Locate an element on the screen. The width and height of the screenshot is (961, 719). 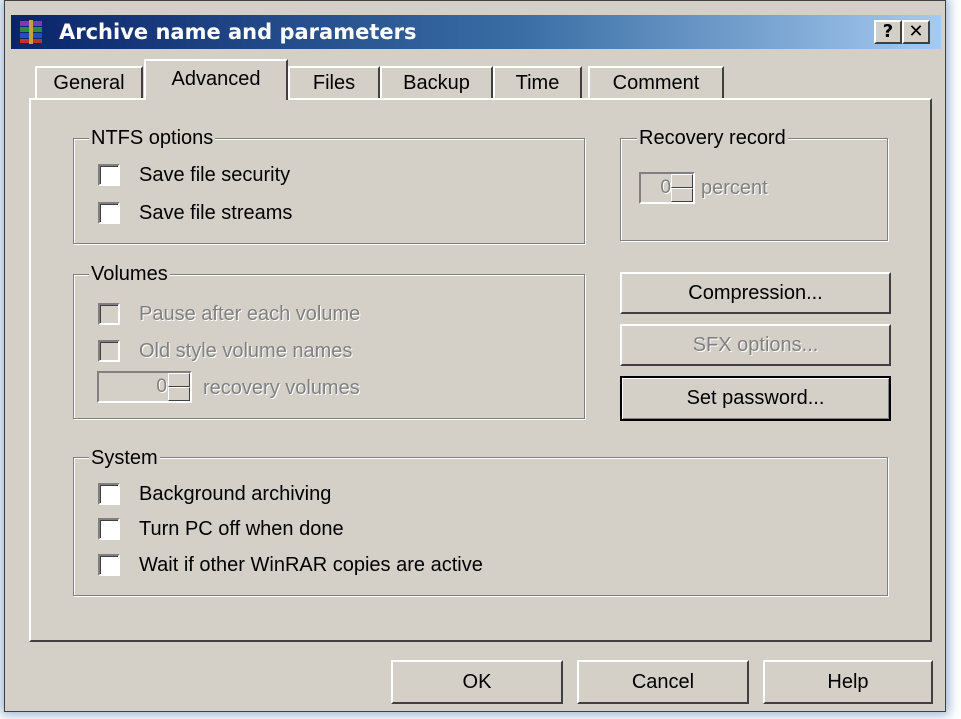
pause-each-volume-label: Pause after each volume is located at coordinates (249, 314).